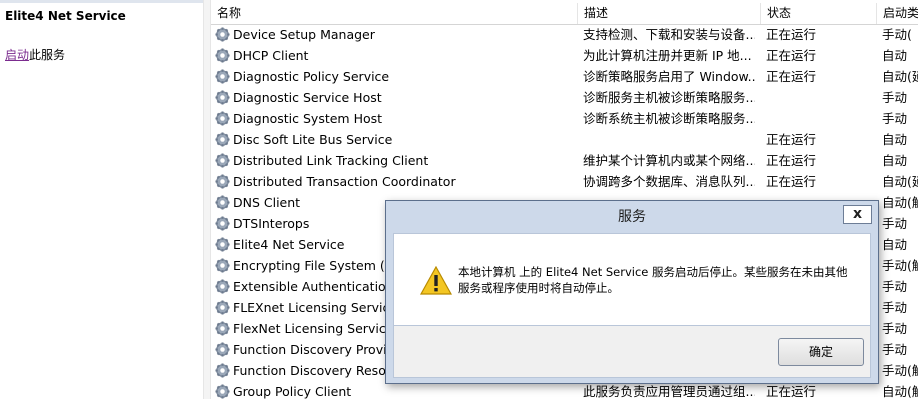 This screenshot has width=918, height=399. What do you see at coordinates (229, 13) in the screenshot?
I see `column-header-name-label: 名称` at bounding box center [229, 13].